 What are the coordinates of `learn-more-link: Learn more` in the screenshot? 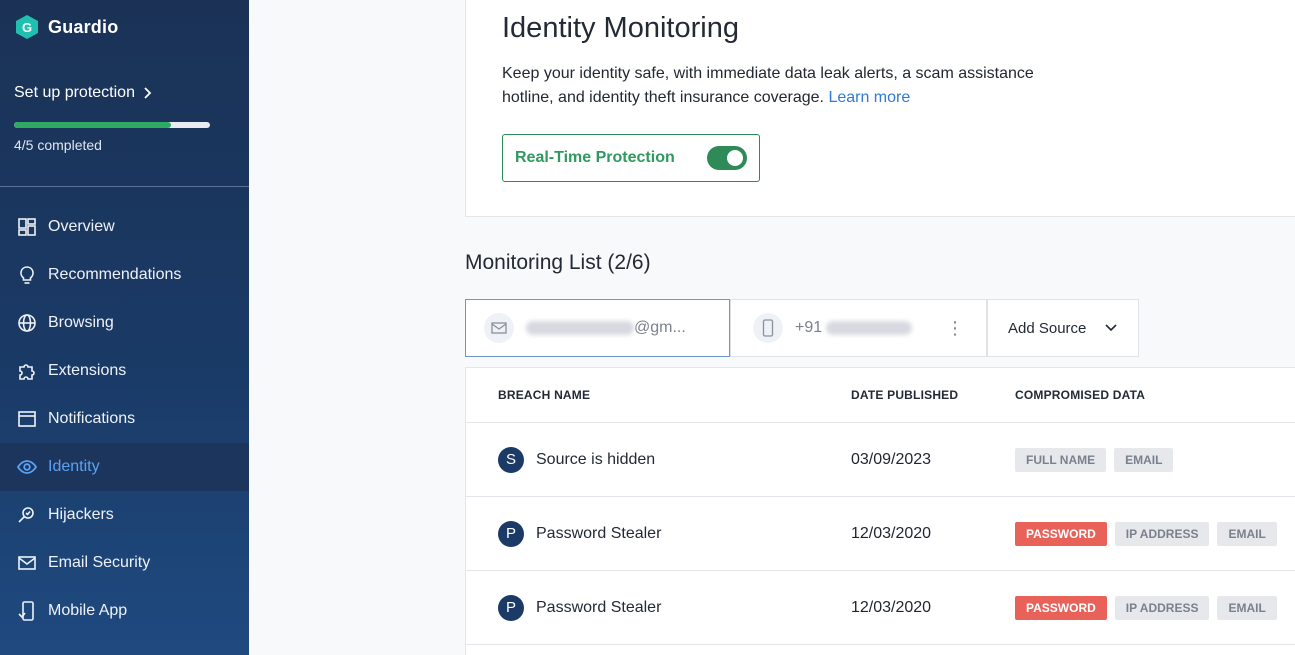 It's located at (869, 97).